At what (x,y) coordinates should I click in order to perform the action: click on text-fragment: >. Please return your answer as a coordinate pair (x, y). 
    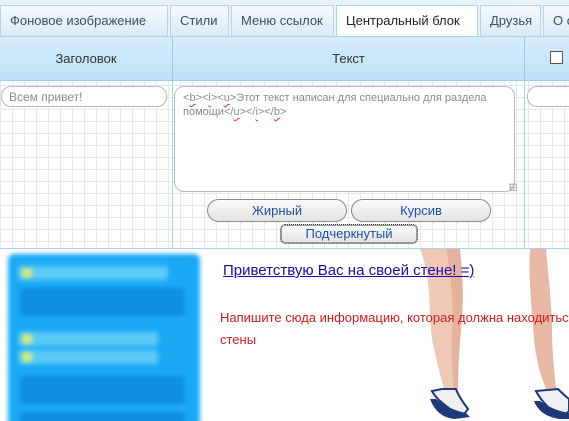
    Looking at the image, I should click on (283, 112).